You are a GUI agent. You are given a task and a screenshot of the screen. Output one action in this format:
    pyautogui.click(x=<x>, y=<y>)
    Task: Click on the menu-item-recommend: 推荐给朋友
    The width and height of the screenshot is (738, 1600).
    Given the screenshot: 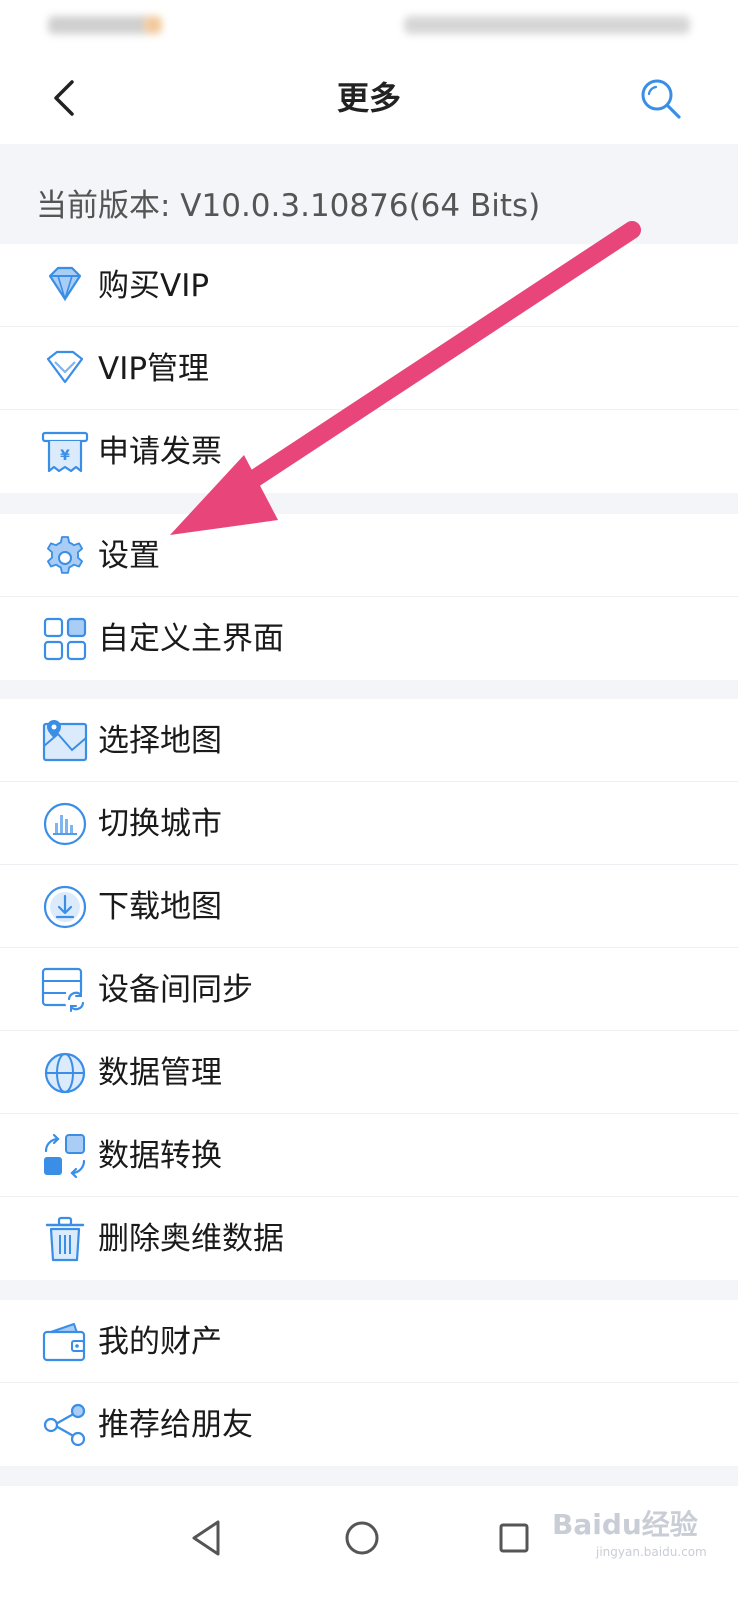 What is the action you would take?
    pyautogui.click(x=369, y=1424)
    